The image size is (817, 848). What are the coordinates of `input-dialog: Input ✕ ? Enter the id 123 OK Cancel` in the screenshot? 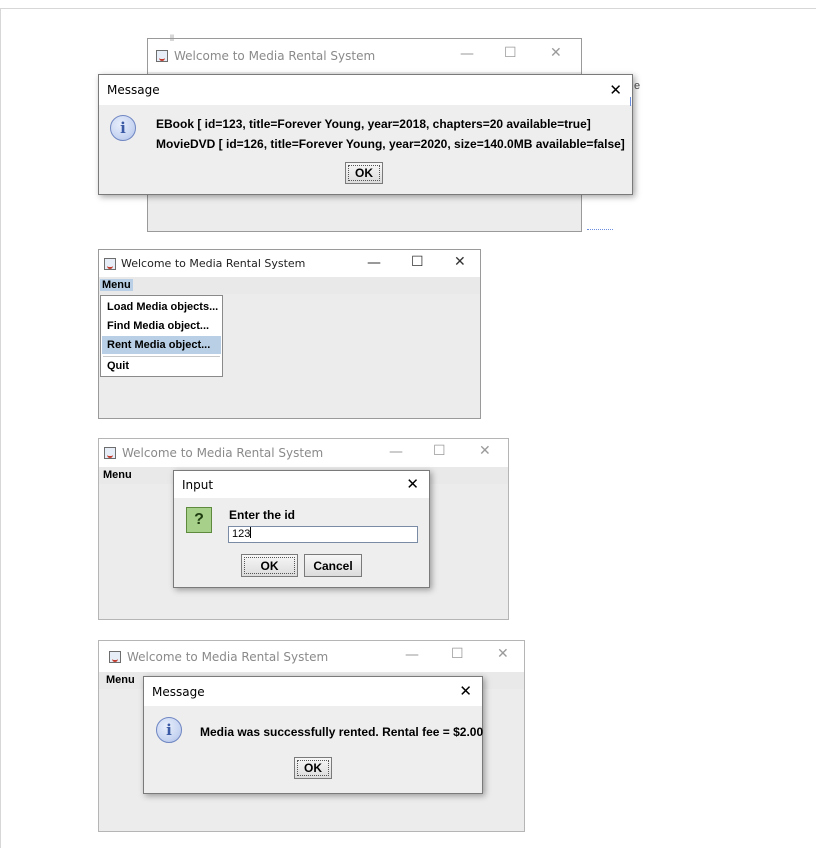 It's located at (301, 529).